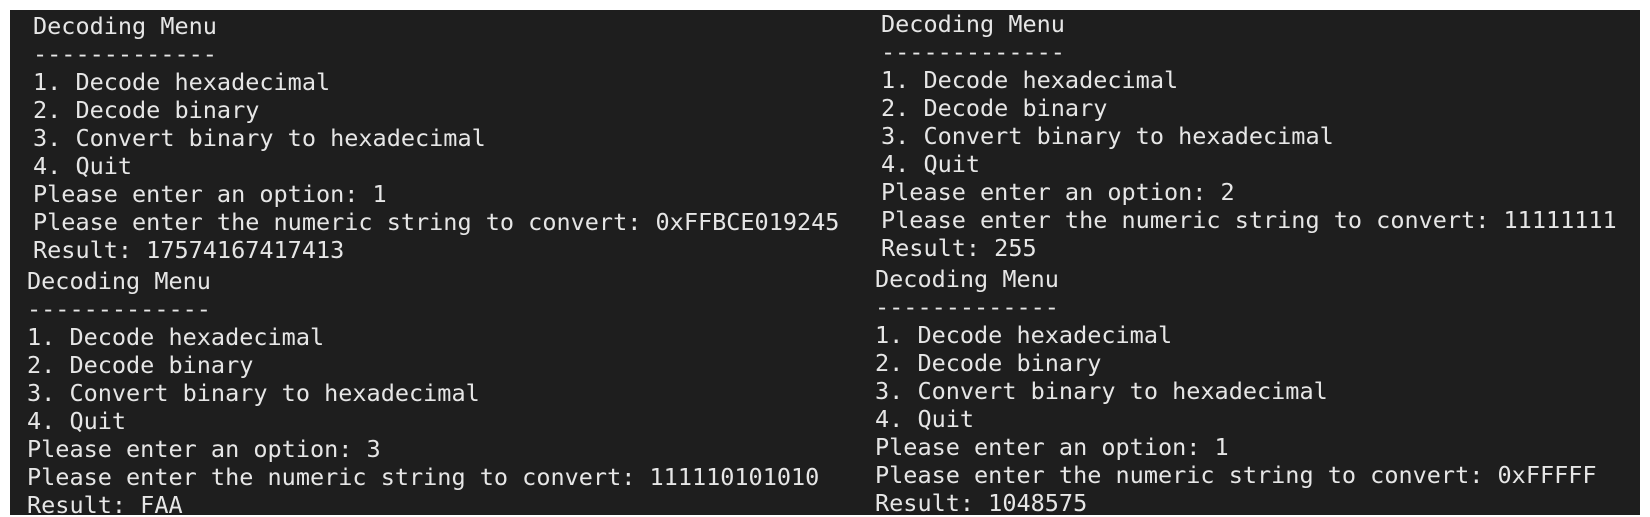 The width and height of the screenshot is (1650, 517). I want to click on option-prompt-line: Please enter an option: 2, so click(1058, 192).